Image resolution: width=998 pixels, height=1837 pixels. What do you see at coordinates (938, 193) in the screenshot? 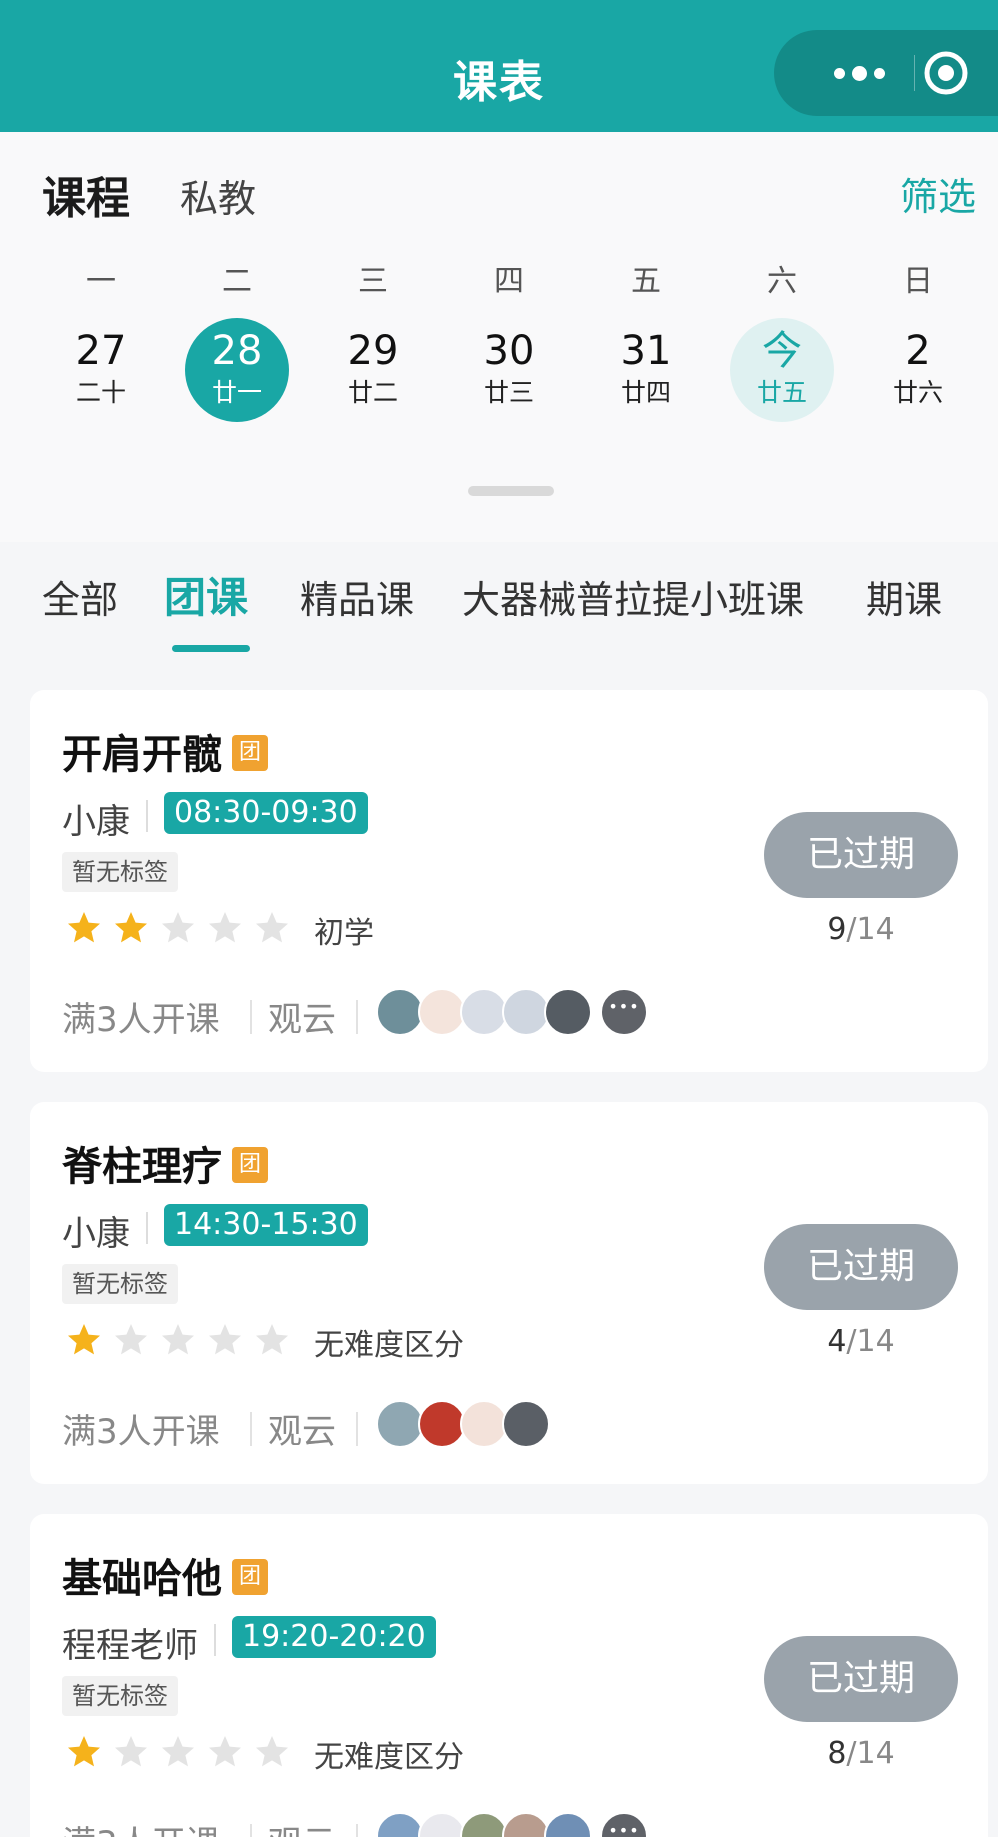
I see `filter-button: 筛选` at bounding box center [938, 193].